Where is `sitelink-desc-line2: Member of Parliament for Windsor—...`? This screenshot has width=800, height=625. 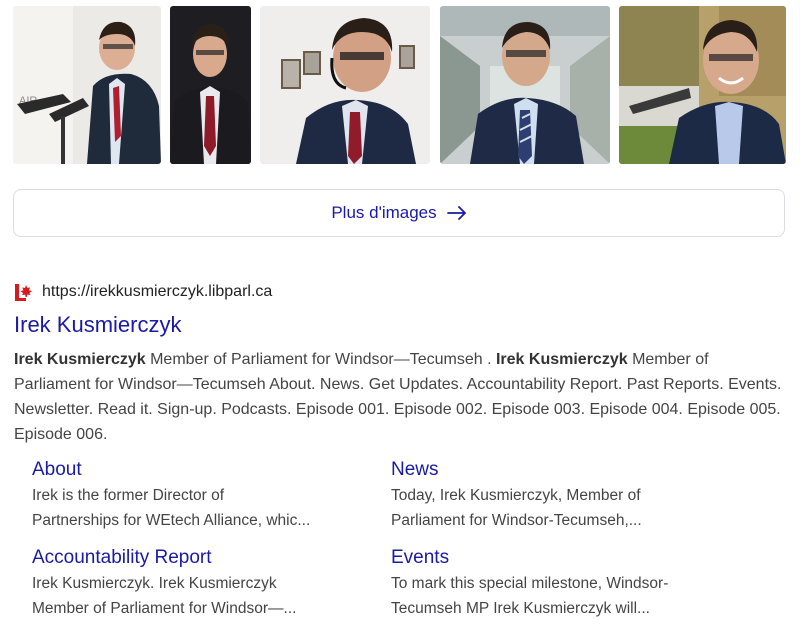 sitelink-desc-line2: Member of Parliament for Windsor—... is located at coordinates (164, 608).